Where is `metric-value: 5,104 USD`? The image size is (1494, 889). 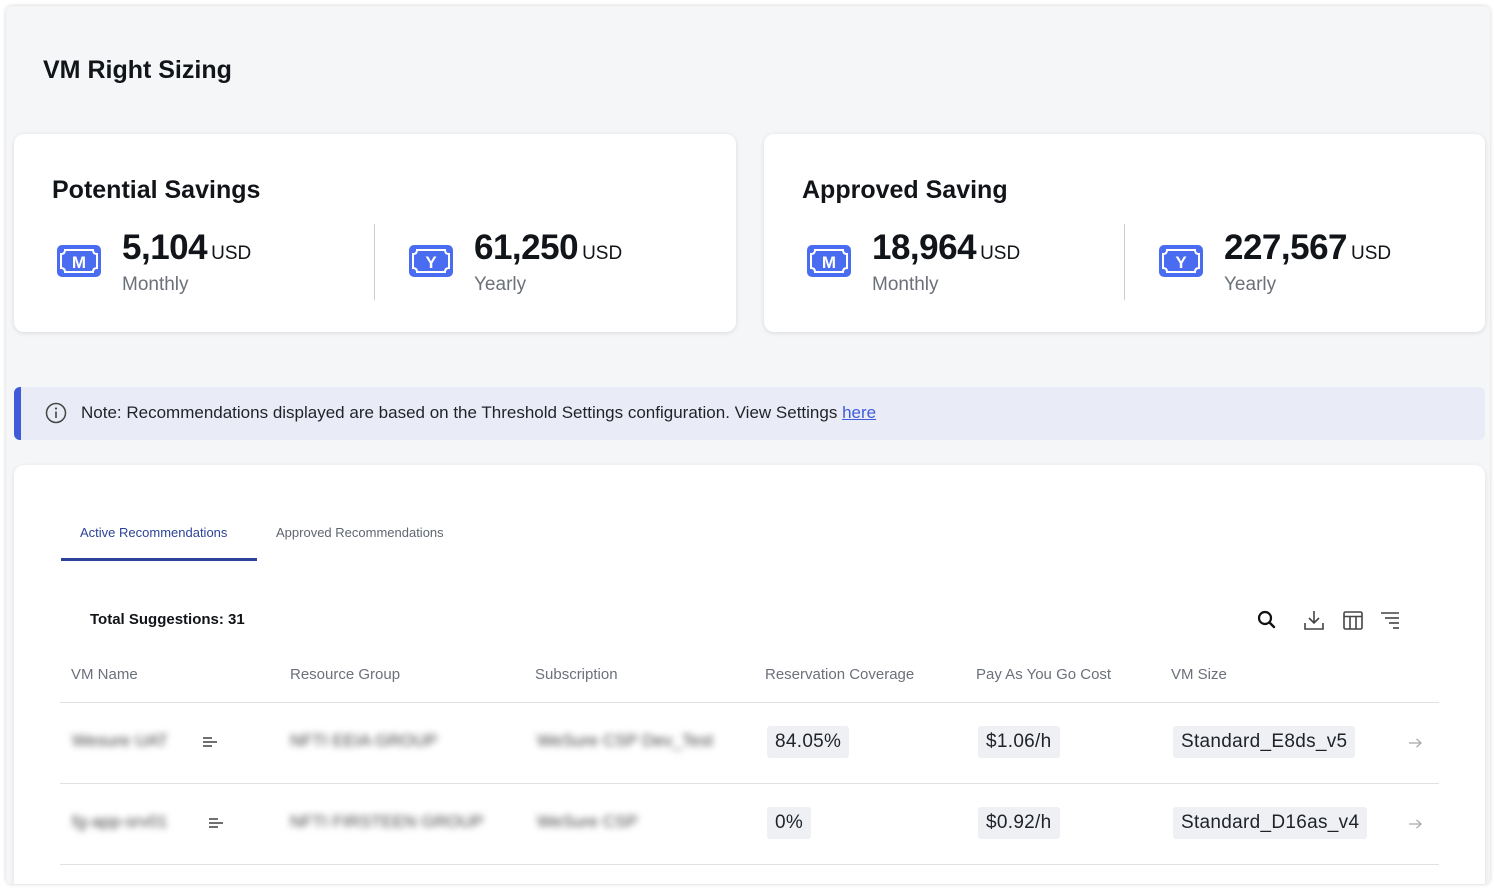
metric-value: 5,104 USD is located at coordinates (187, 247).